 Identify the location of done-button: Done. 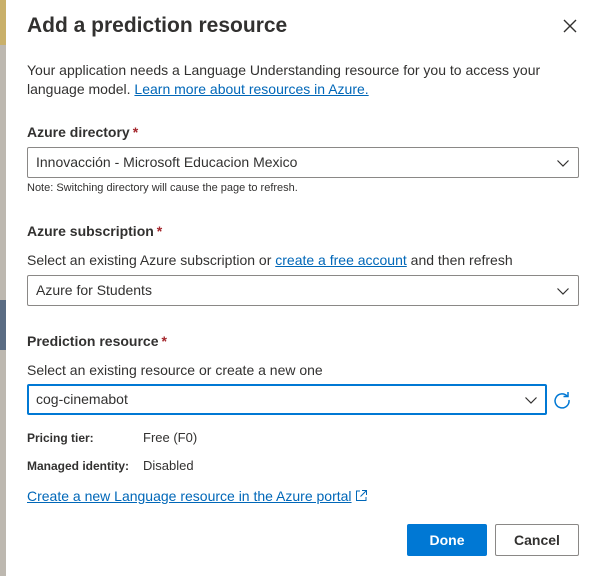
(447, 540).